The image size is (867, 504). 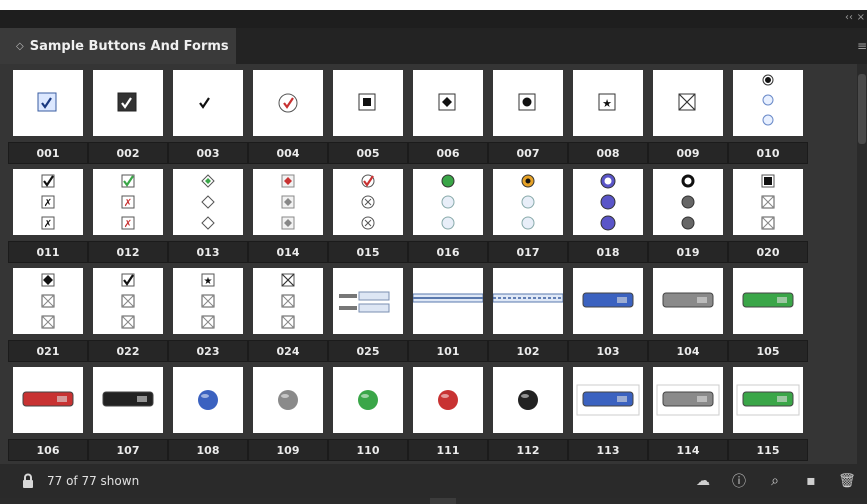 I want to click on thumbnail-item: 017, so click(x=528, y=218).